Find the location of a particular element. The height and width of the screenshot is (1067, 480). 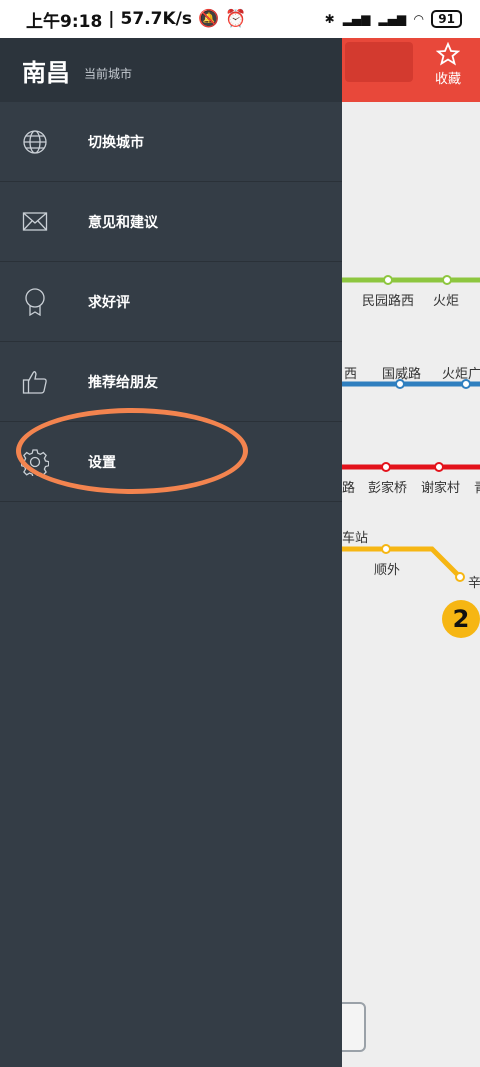

current-city: 南昌 is located at coordinates (46, 72).